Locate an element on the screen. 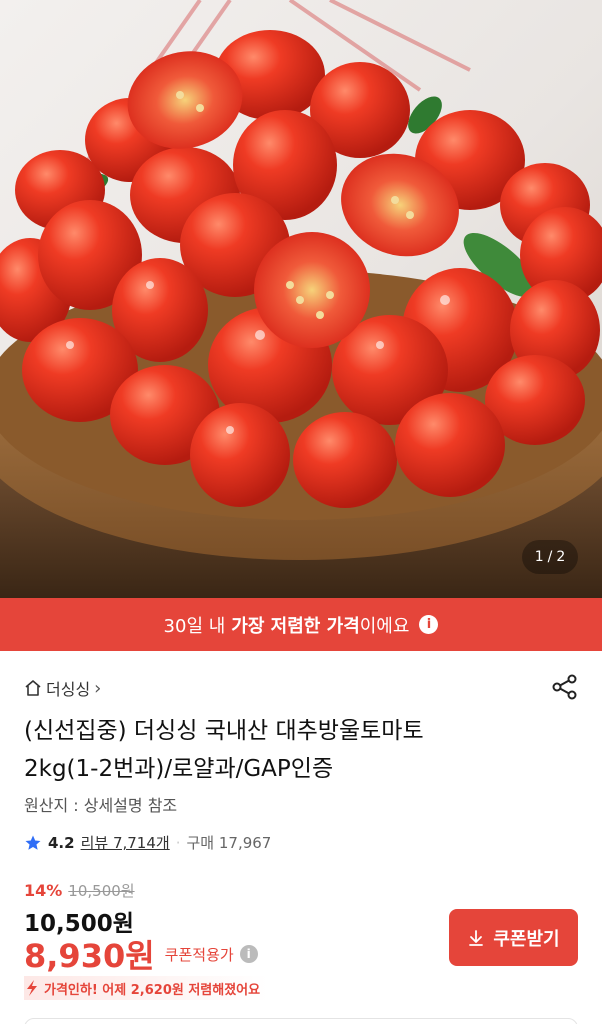 The width and height of the screenshot is (602, 1024). rating-row: 4.2 리뷰 7,714개 · 구매 17,967 is located at coordinates (147, 842).